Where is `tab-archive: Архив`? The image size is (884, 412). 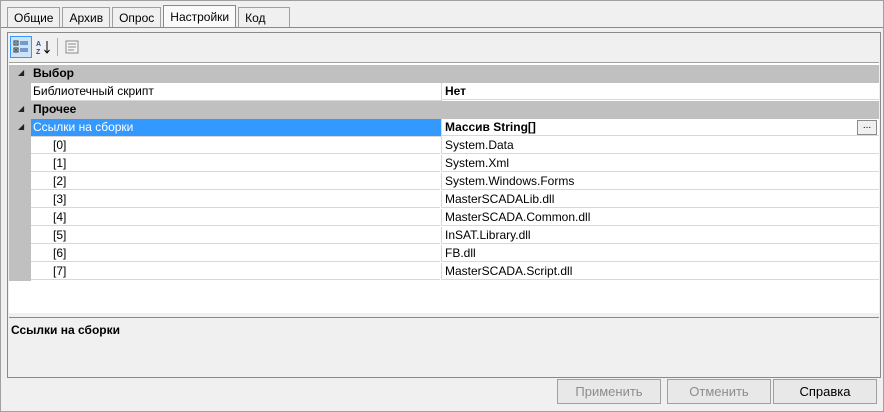
tab-archive: Архив is located at coordinates (86, 17).